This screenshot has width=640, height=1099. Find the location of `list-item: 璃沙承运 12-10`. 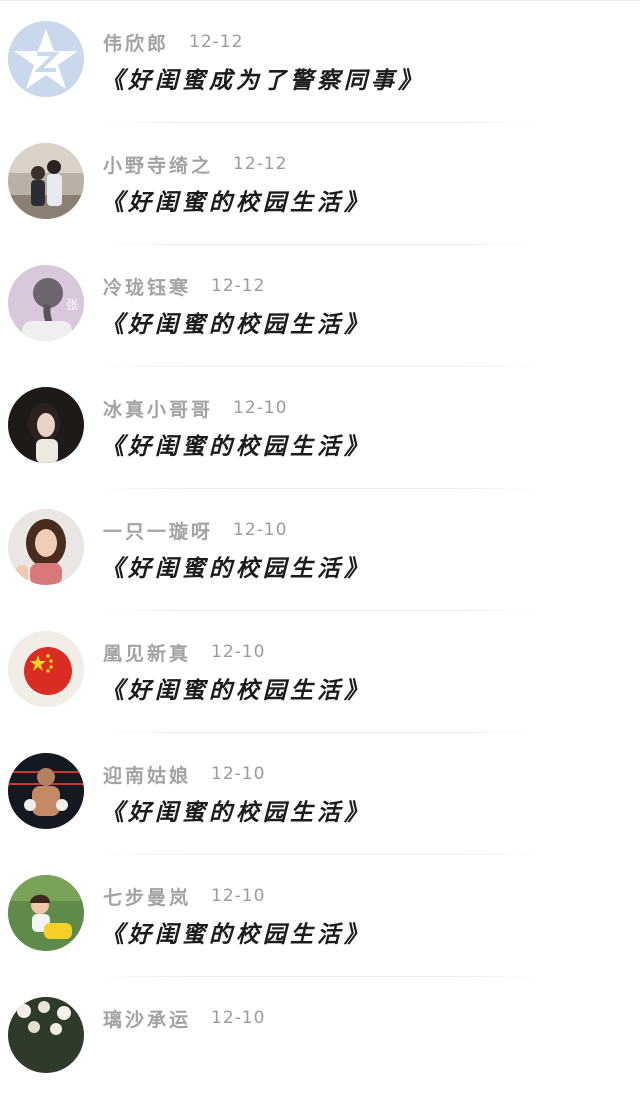

list-item: 璃沙承运 12-10 is located at coordinates (320, 1038).